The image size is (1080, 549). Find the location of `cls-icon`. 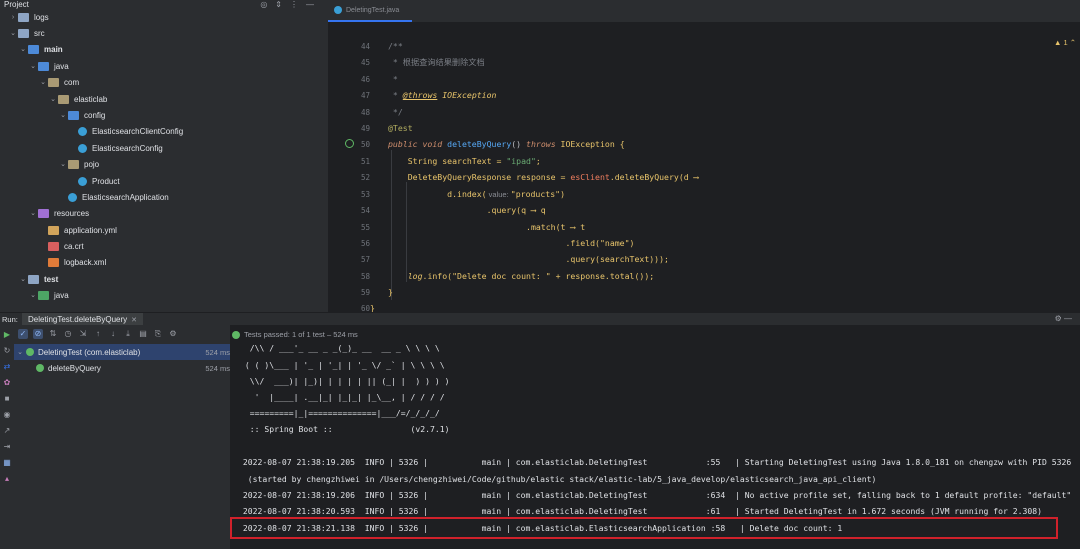

cls-icon is located at coordinates (82, 181).